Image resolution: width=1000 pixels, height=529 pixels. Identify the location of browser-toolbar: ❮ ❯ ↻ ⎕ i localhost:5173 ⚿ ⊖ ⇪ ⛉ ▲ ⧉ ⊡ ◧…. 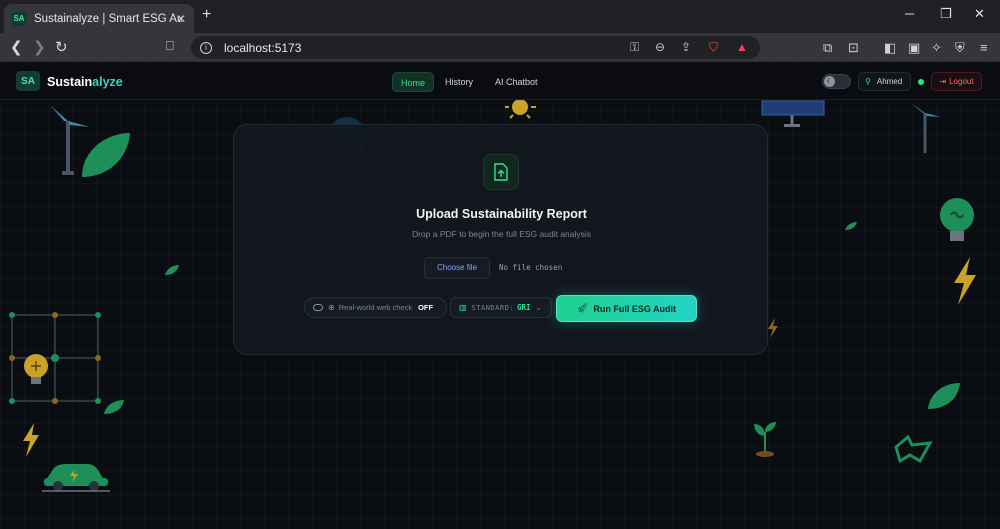
(500, 47).